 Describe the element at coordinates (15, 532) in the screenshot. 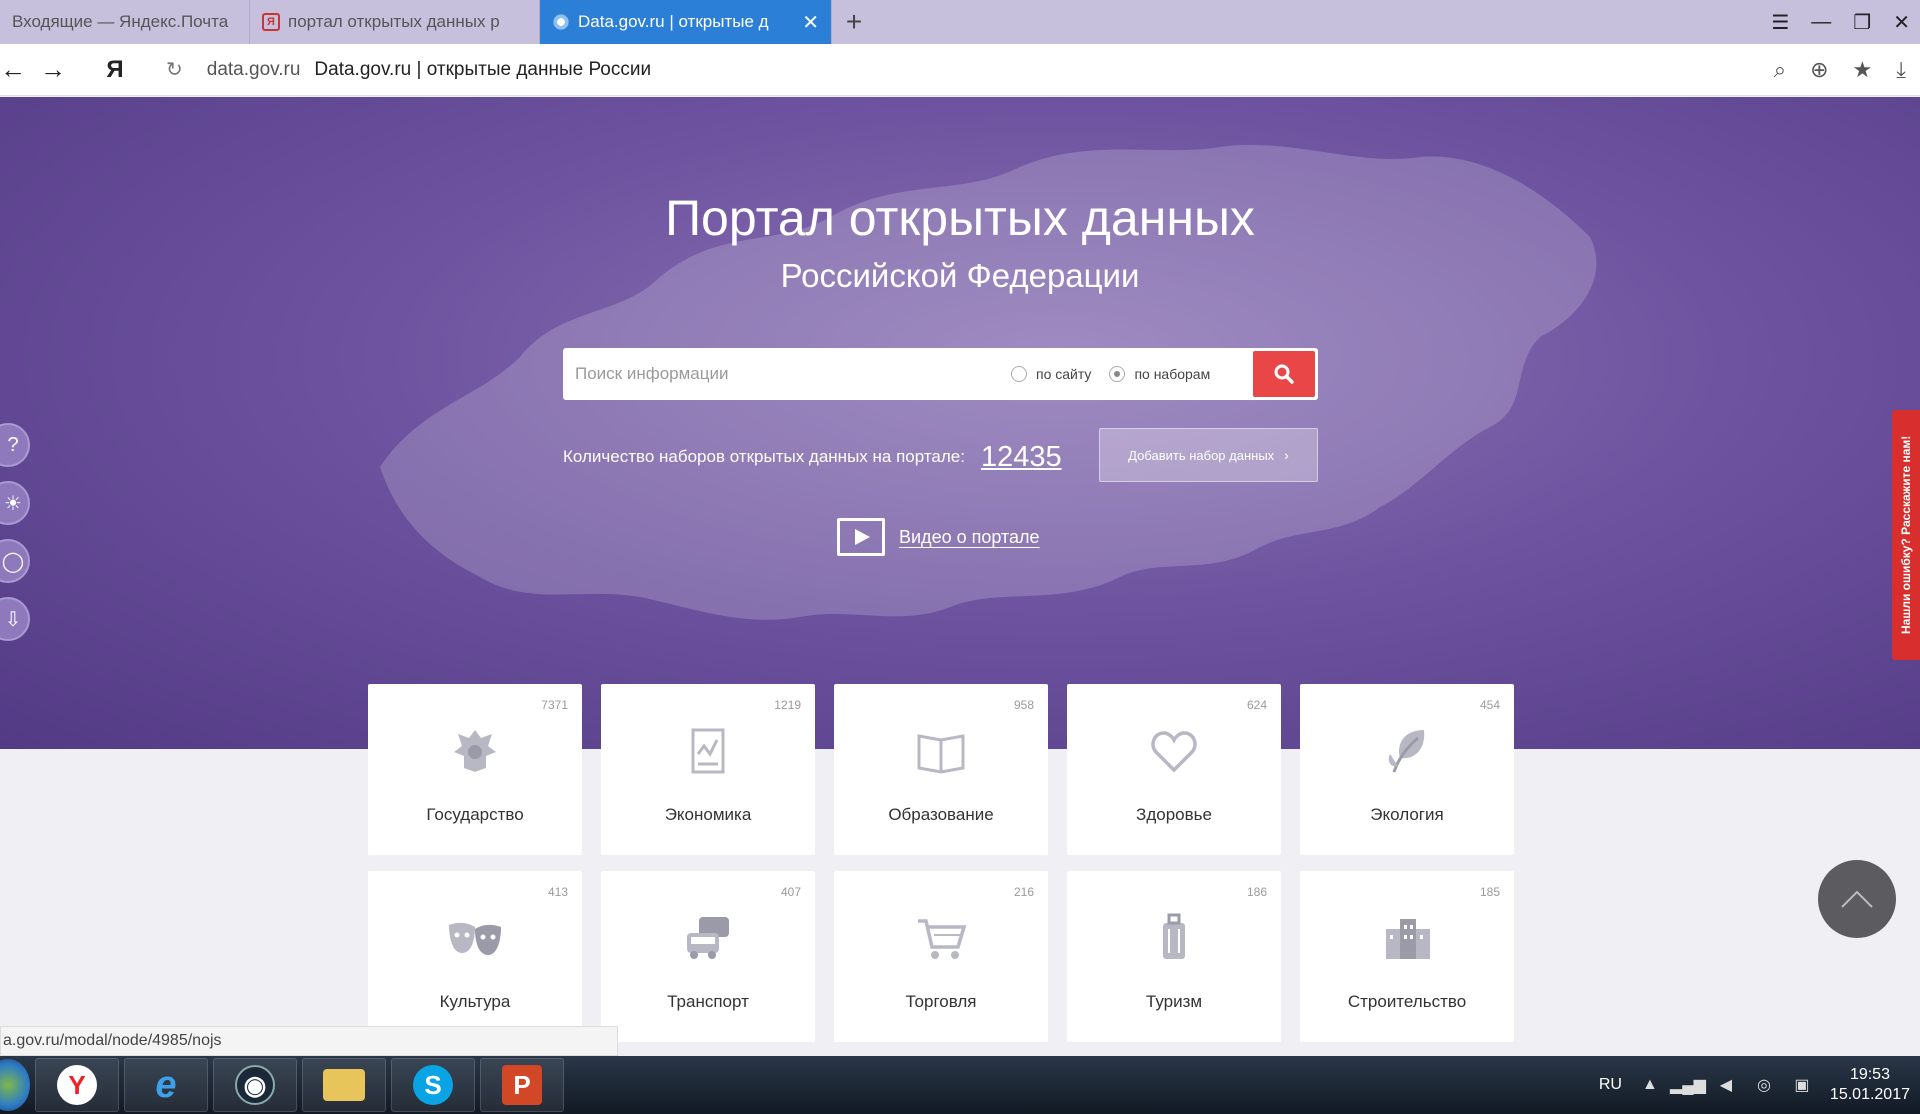

I see `side-toolbar: ? ☀ ◯ ⇩` at that location.